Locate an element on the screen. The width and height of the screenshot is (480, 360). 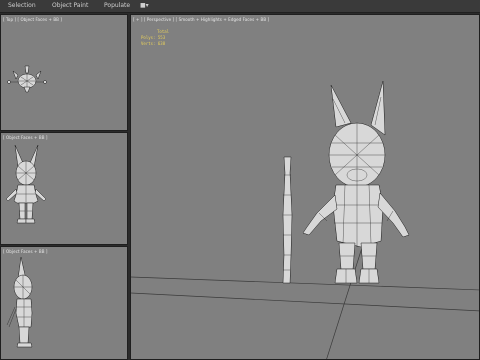
viewport-top: [ Top ] [ Object Faces + BB ] is located at coordinates (64, 72).